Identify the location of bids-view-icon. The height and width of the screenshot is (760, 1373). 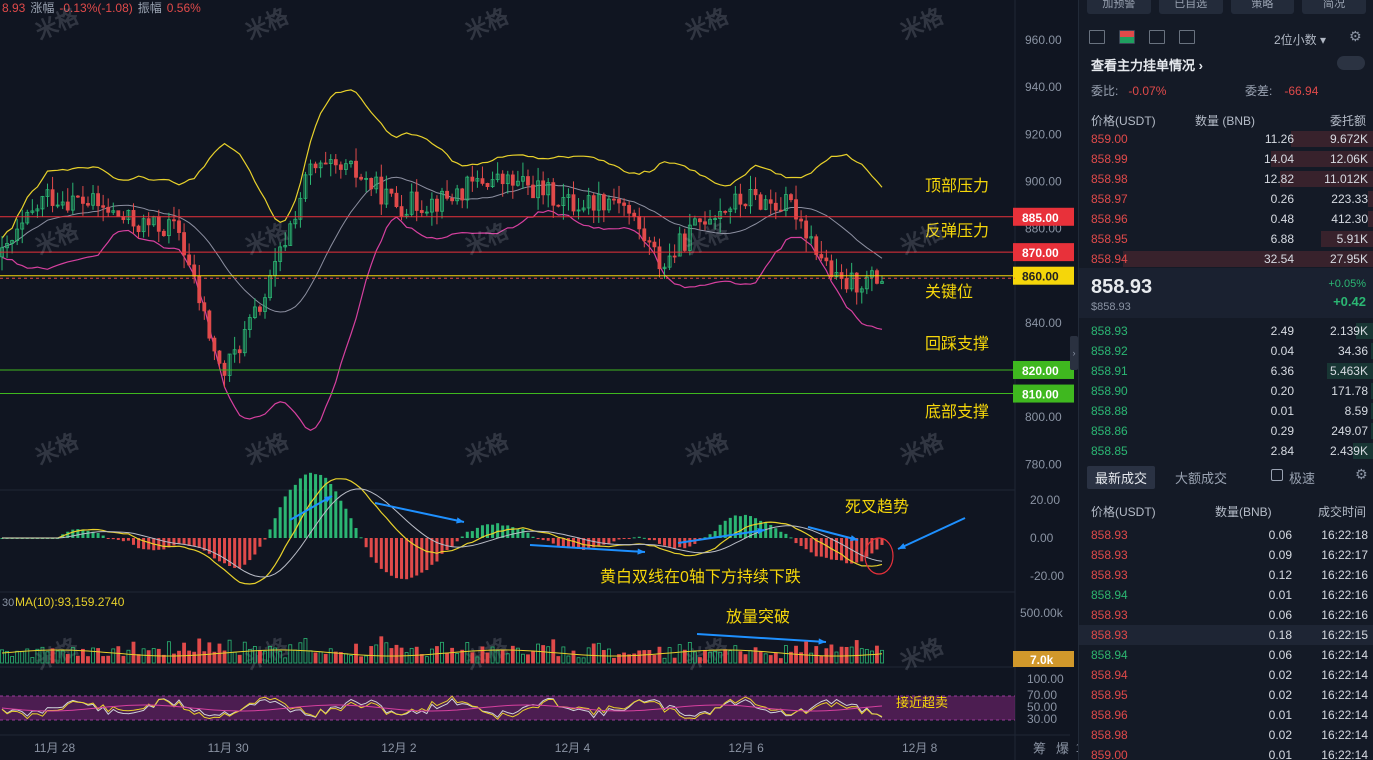
(1157, 37).